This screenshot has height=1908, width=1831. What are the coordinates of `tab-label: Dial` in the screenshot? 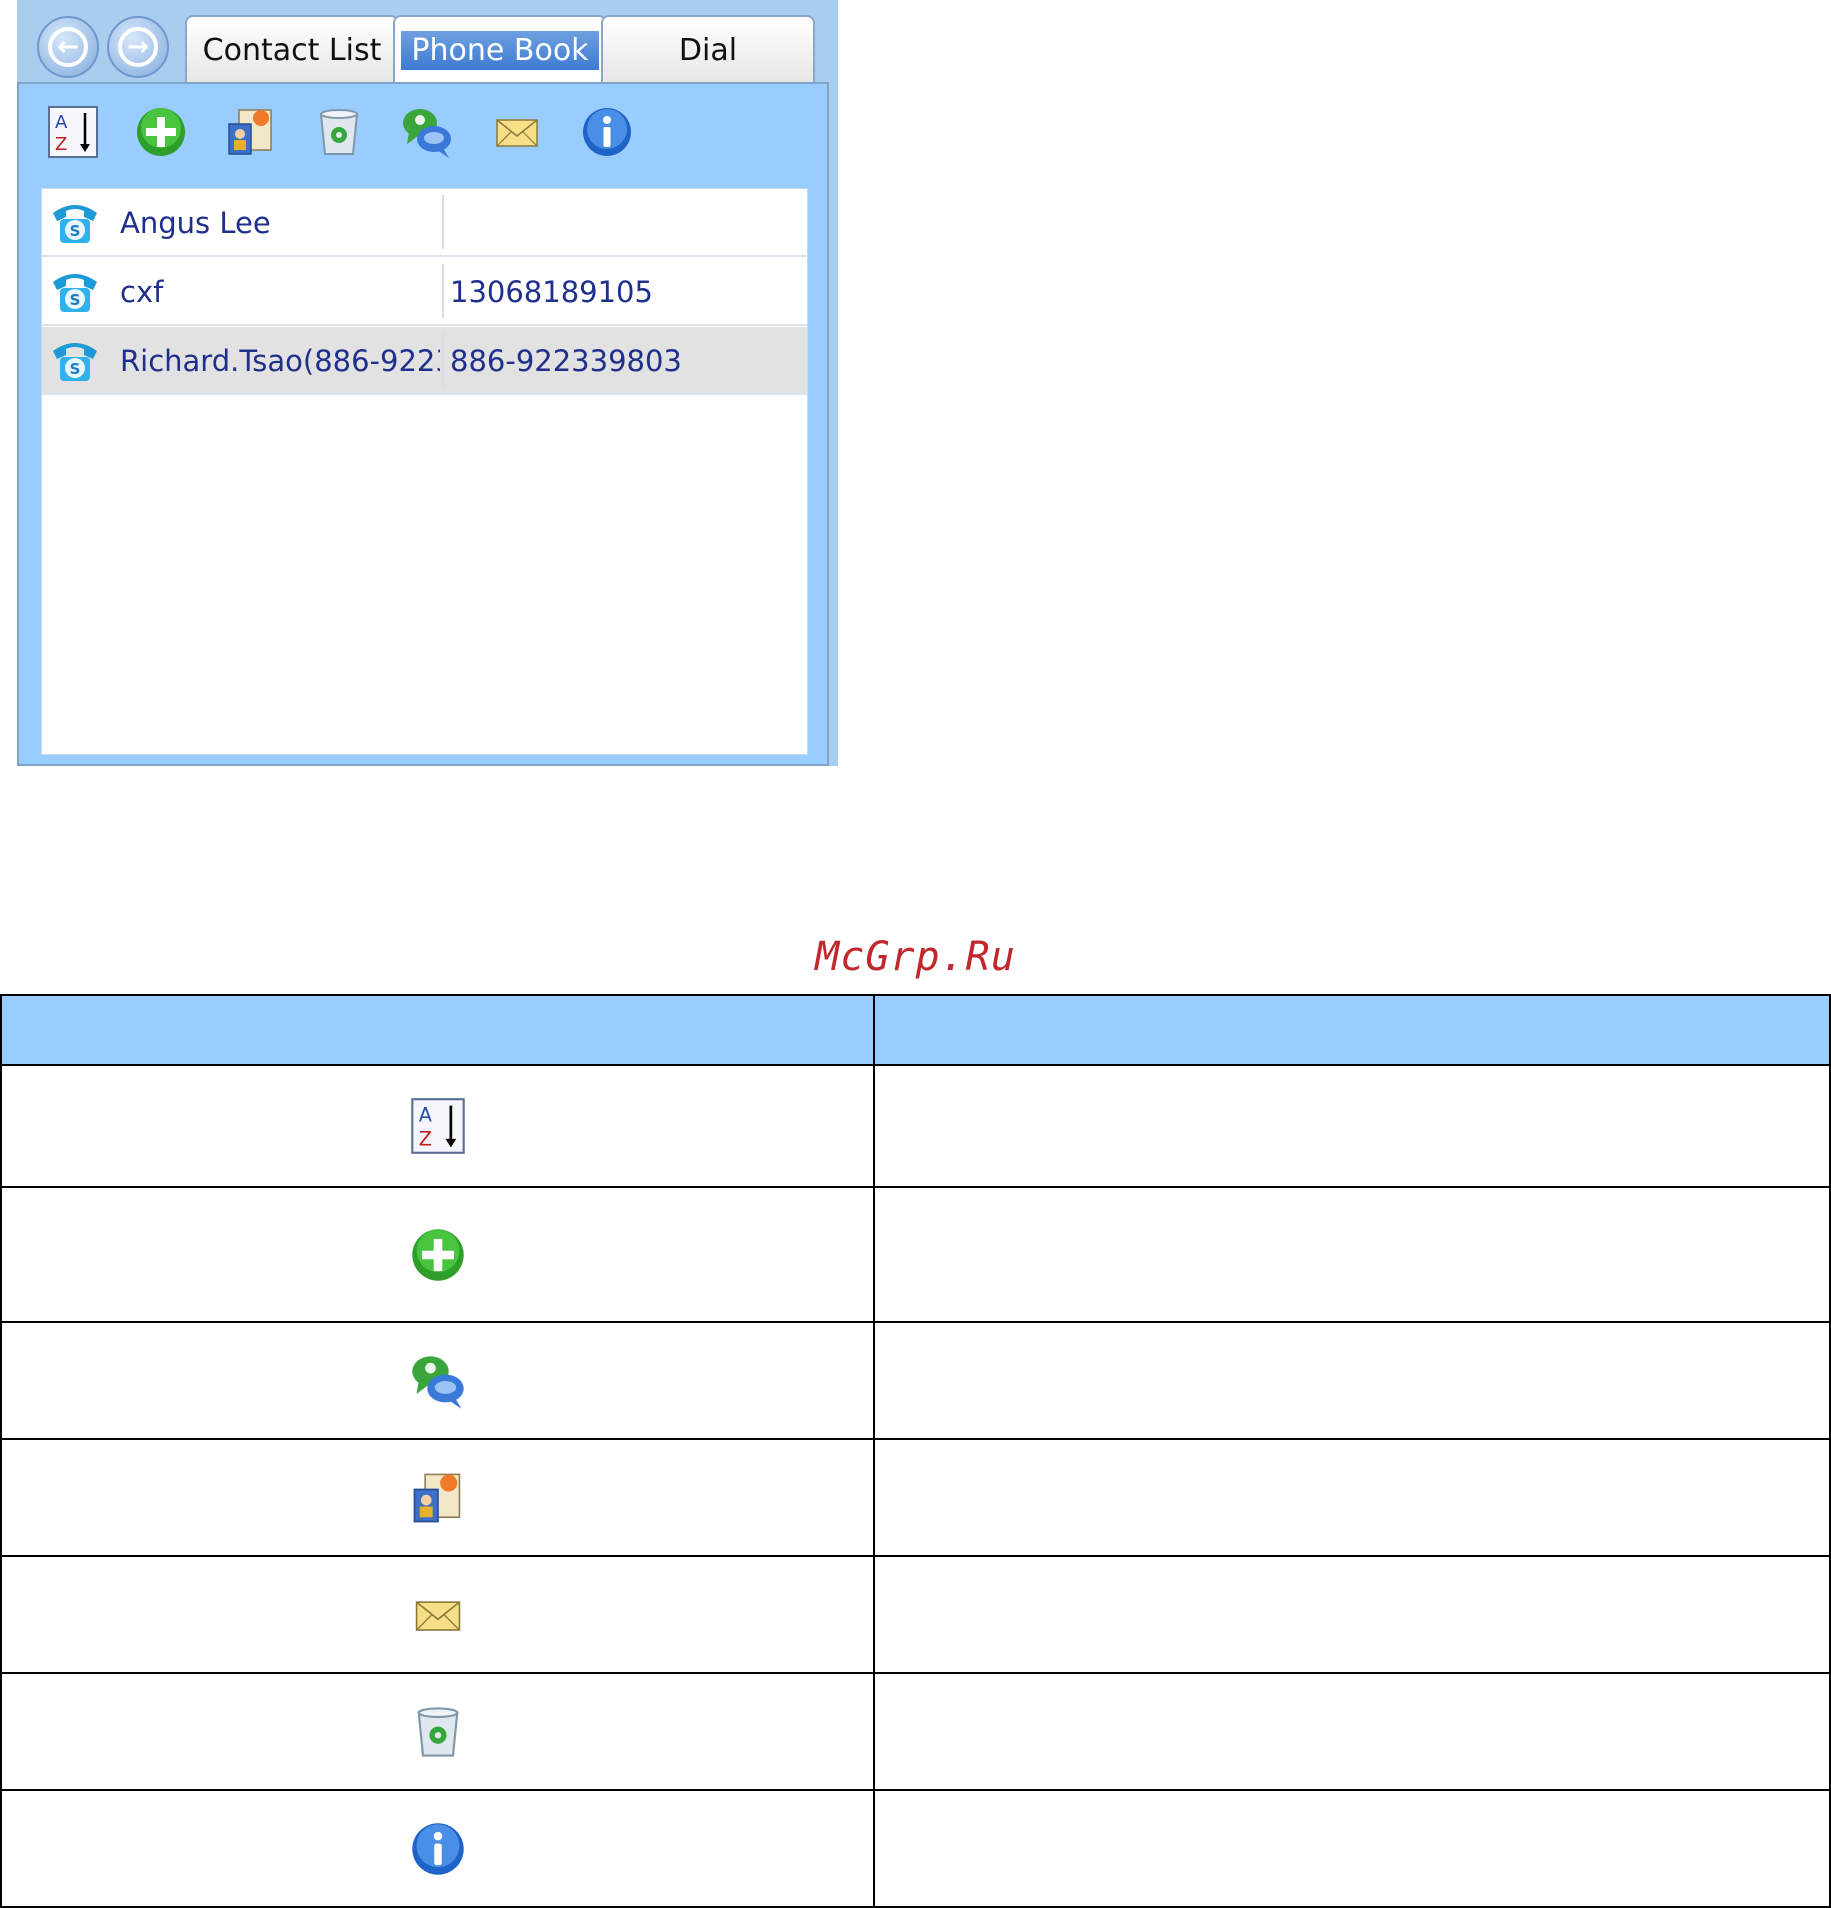 It's located at (708, 50).